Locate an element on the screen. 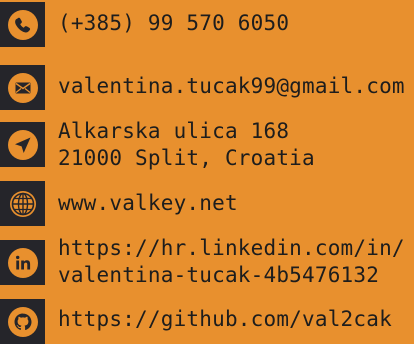 This screenshot has height=344, width=414. email-address-text: valentina.tucak99@gmail.com is located at coordinates (231, 86).